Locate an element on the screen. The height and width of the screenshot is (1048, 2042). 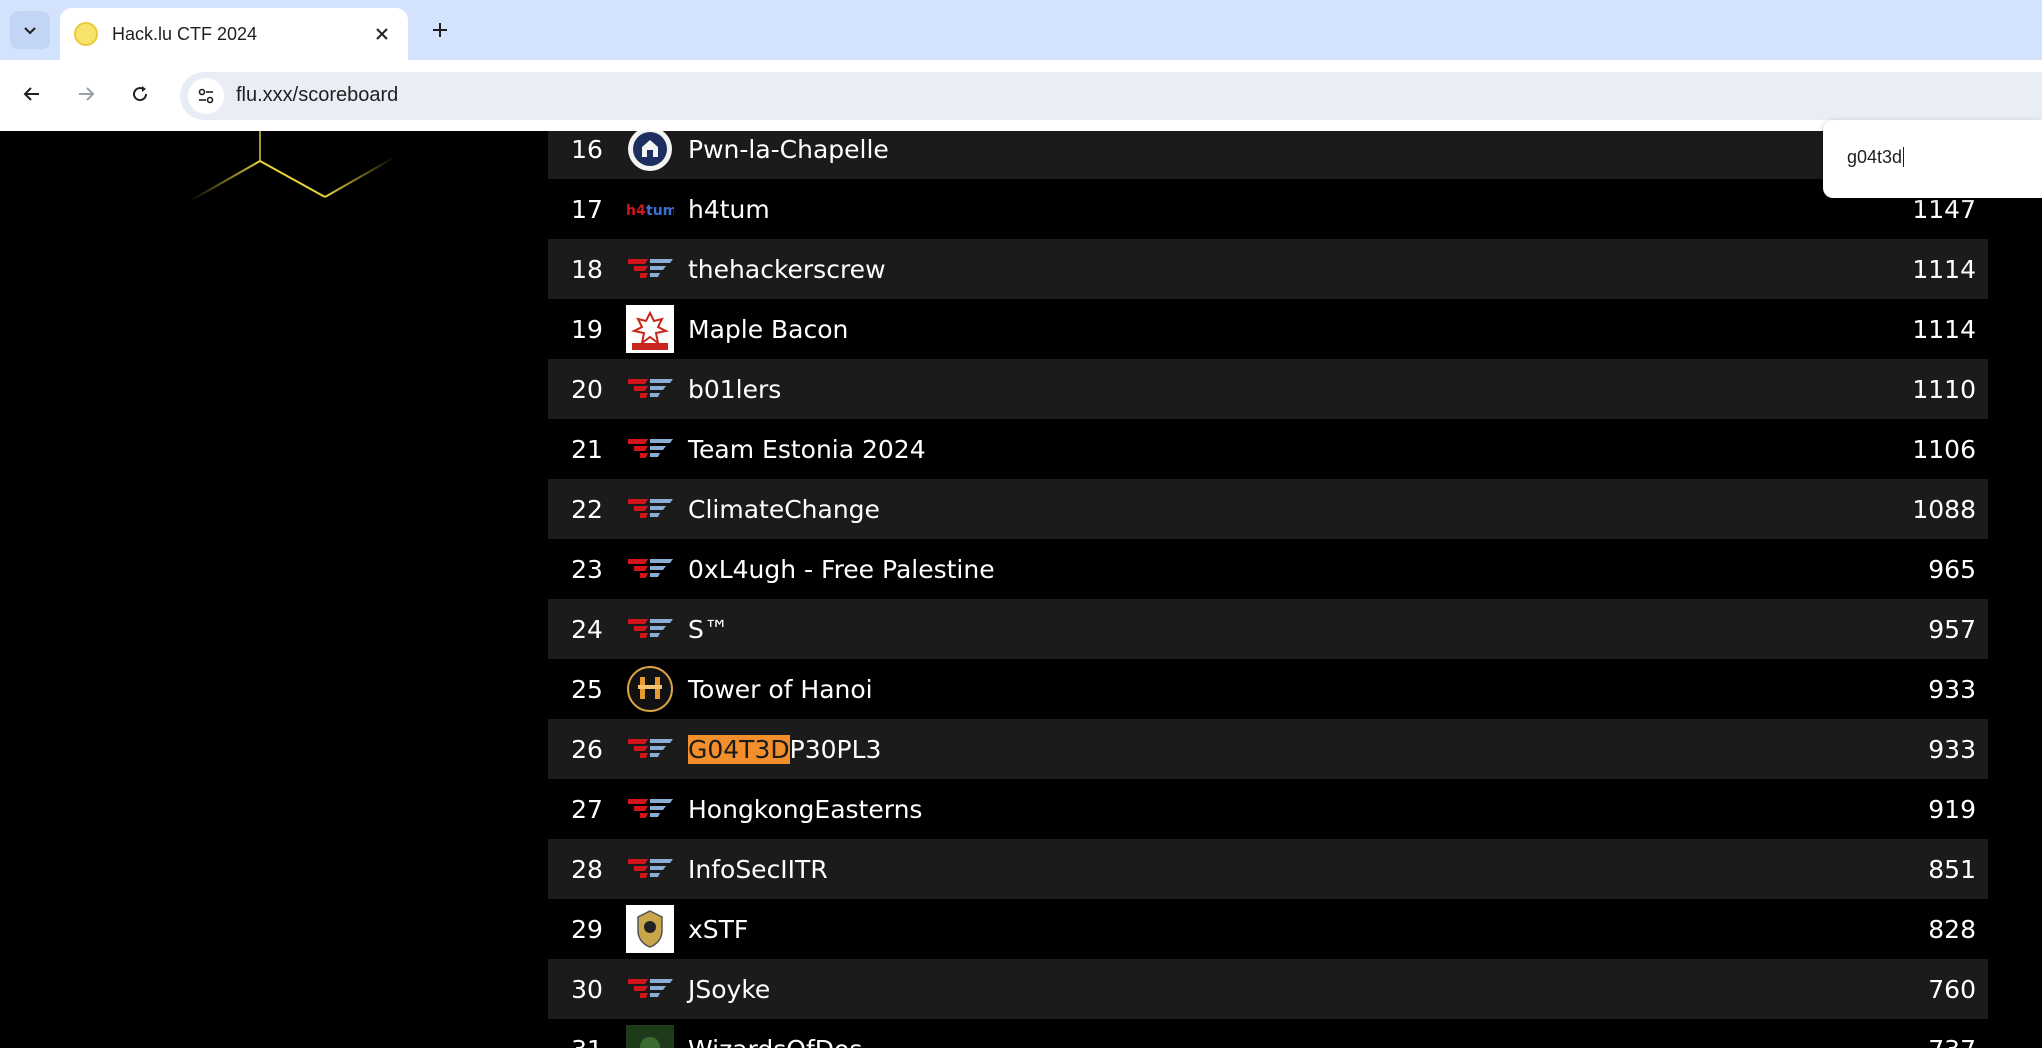
team-name-link: Maple Bacon is located at coordinates (1268, 329).